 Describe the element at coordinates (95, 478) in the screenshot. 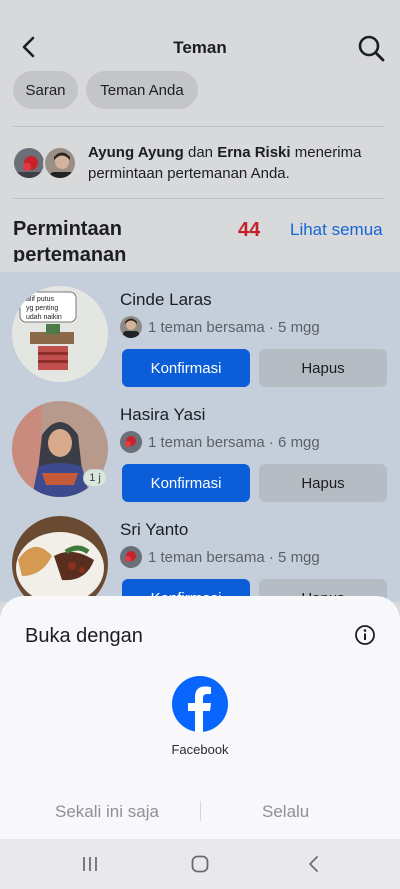

I see `time-badge: 1 j` at that location.